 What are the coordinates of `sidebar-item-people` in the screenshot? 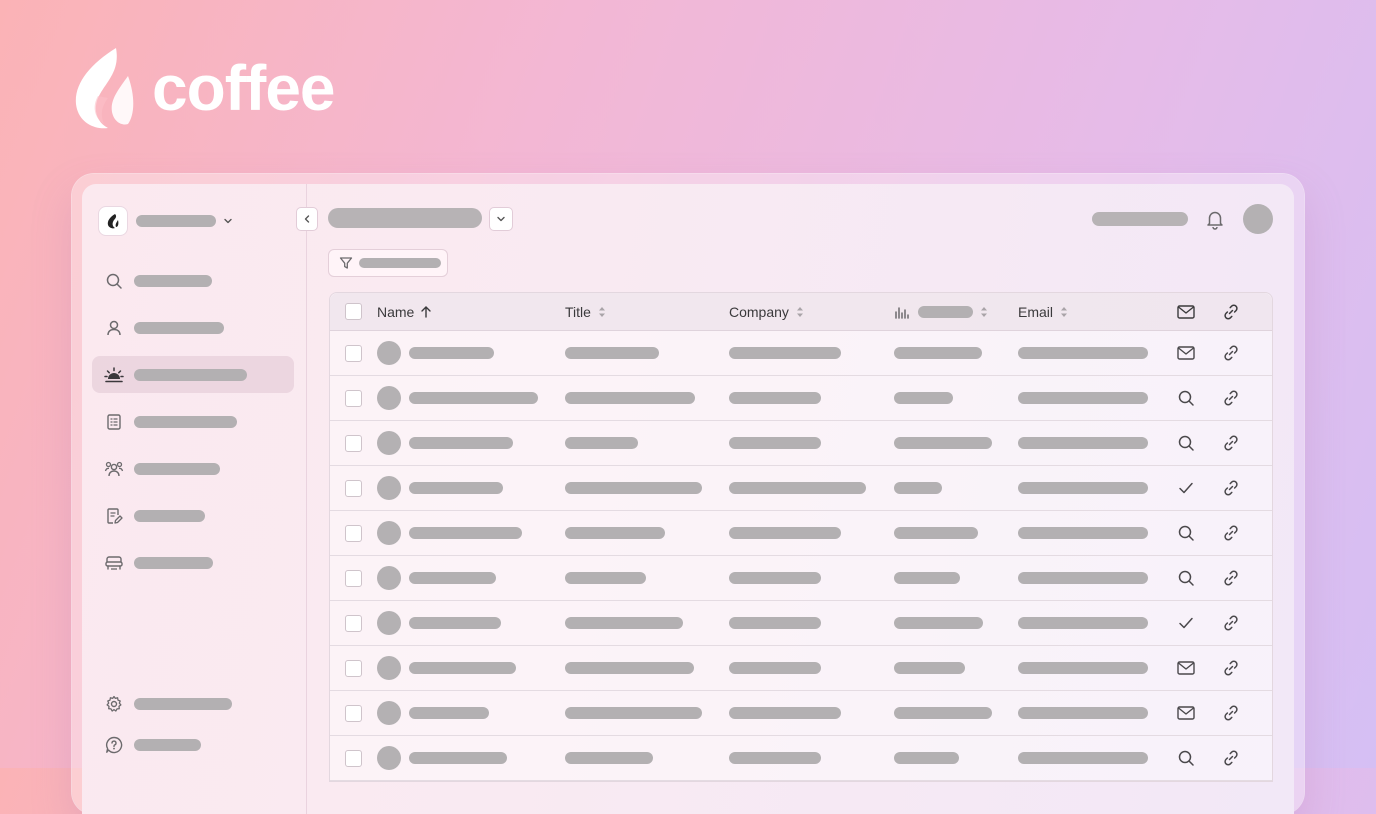 It's located at (193, 327).